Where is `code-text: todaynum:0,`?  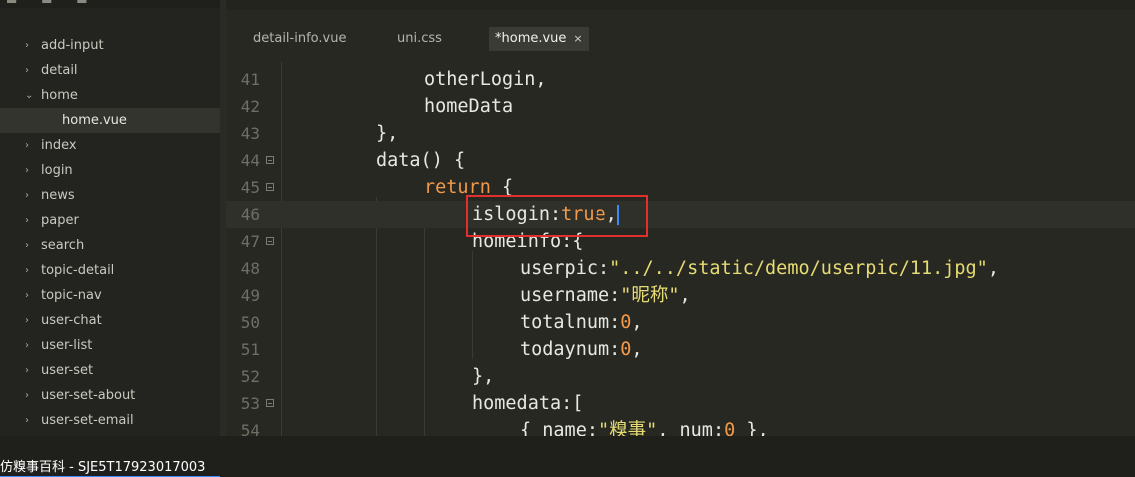 code-text: todaynum:0, is located at coordinates (581, 349).